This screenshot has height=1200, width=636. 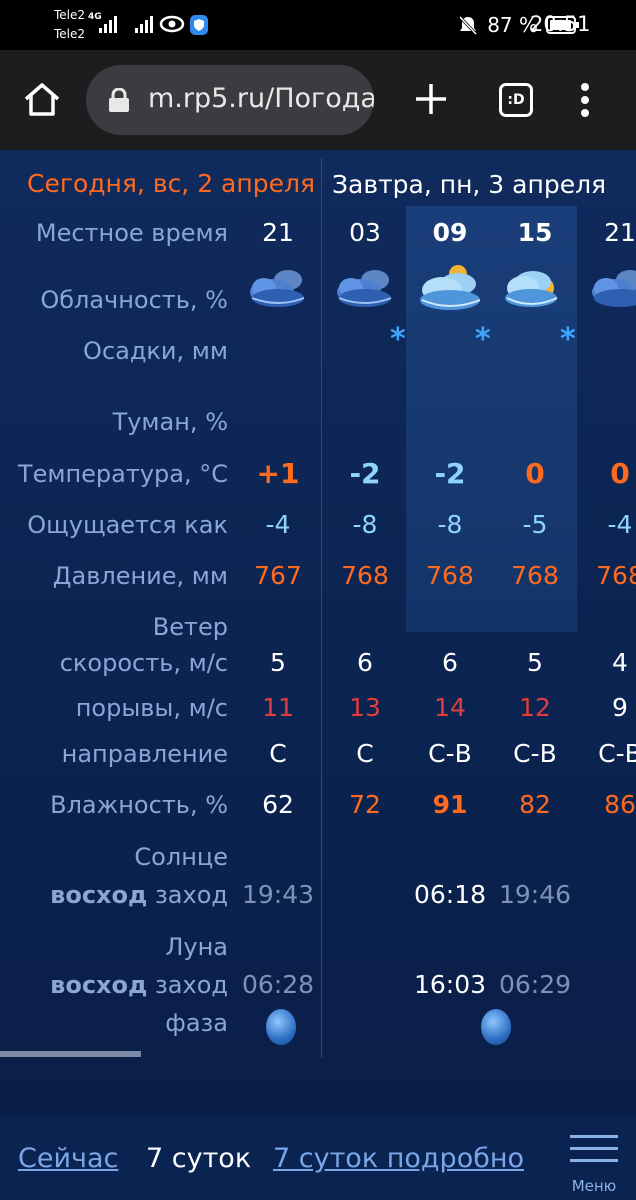 I want to click on label-moon-rise-set: восход заход, so click(x=139, y=985).